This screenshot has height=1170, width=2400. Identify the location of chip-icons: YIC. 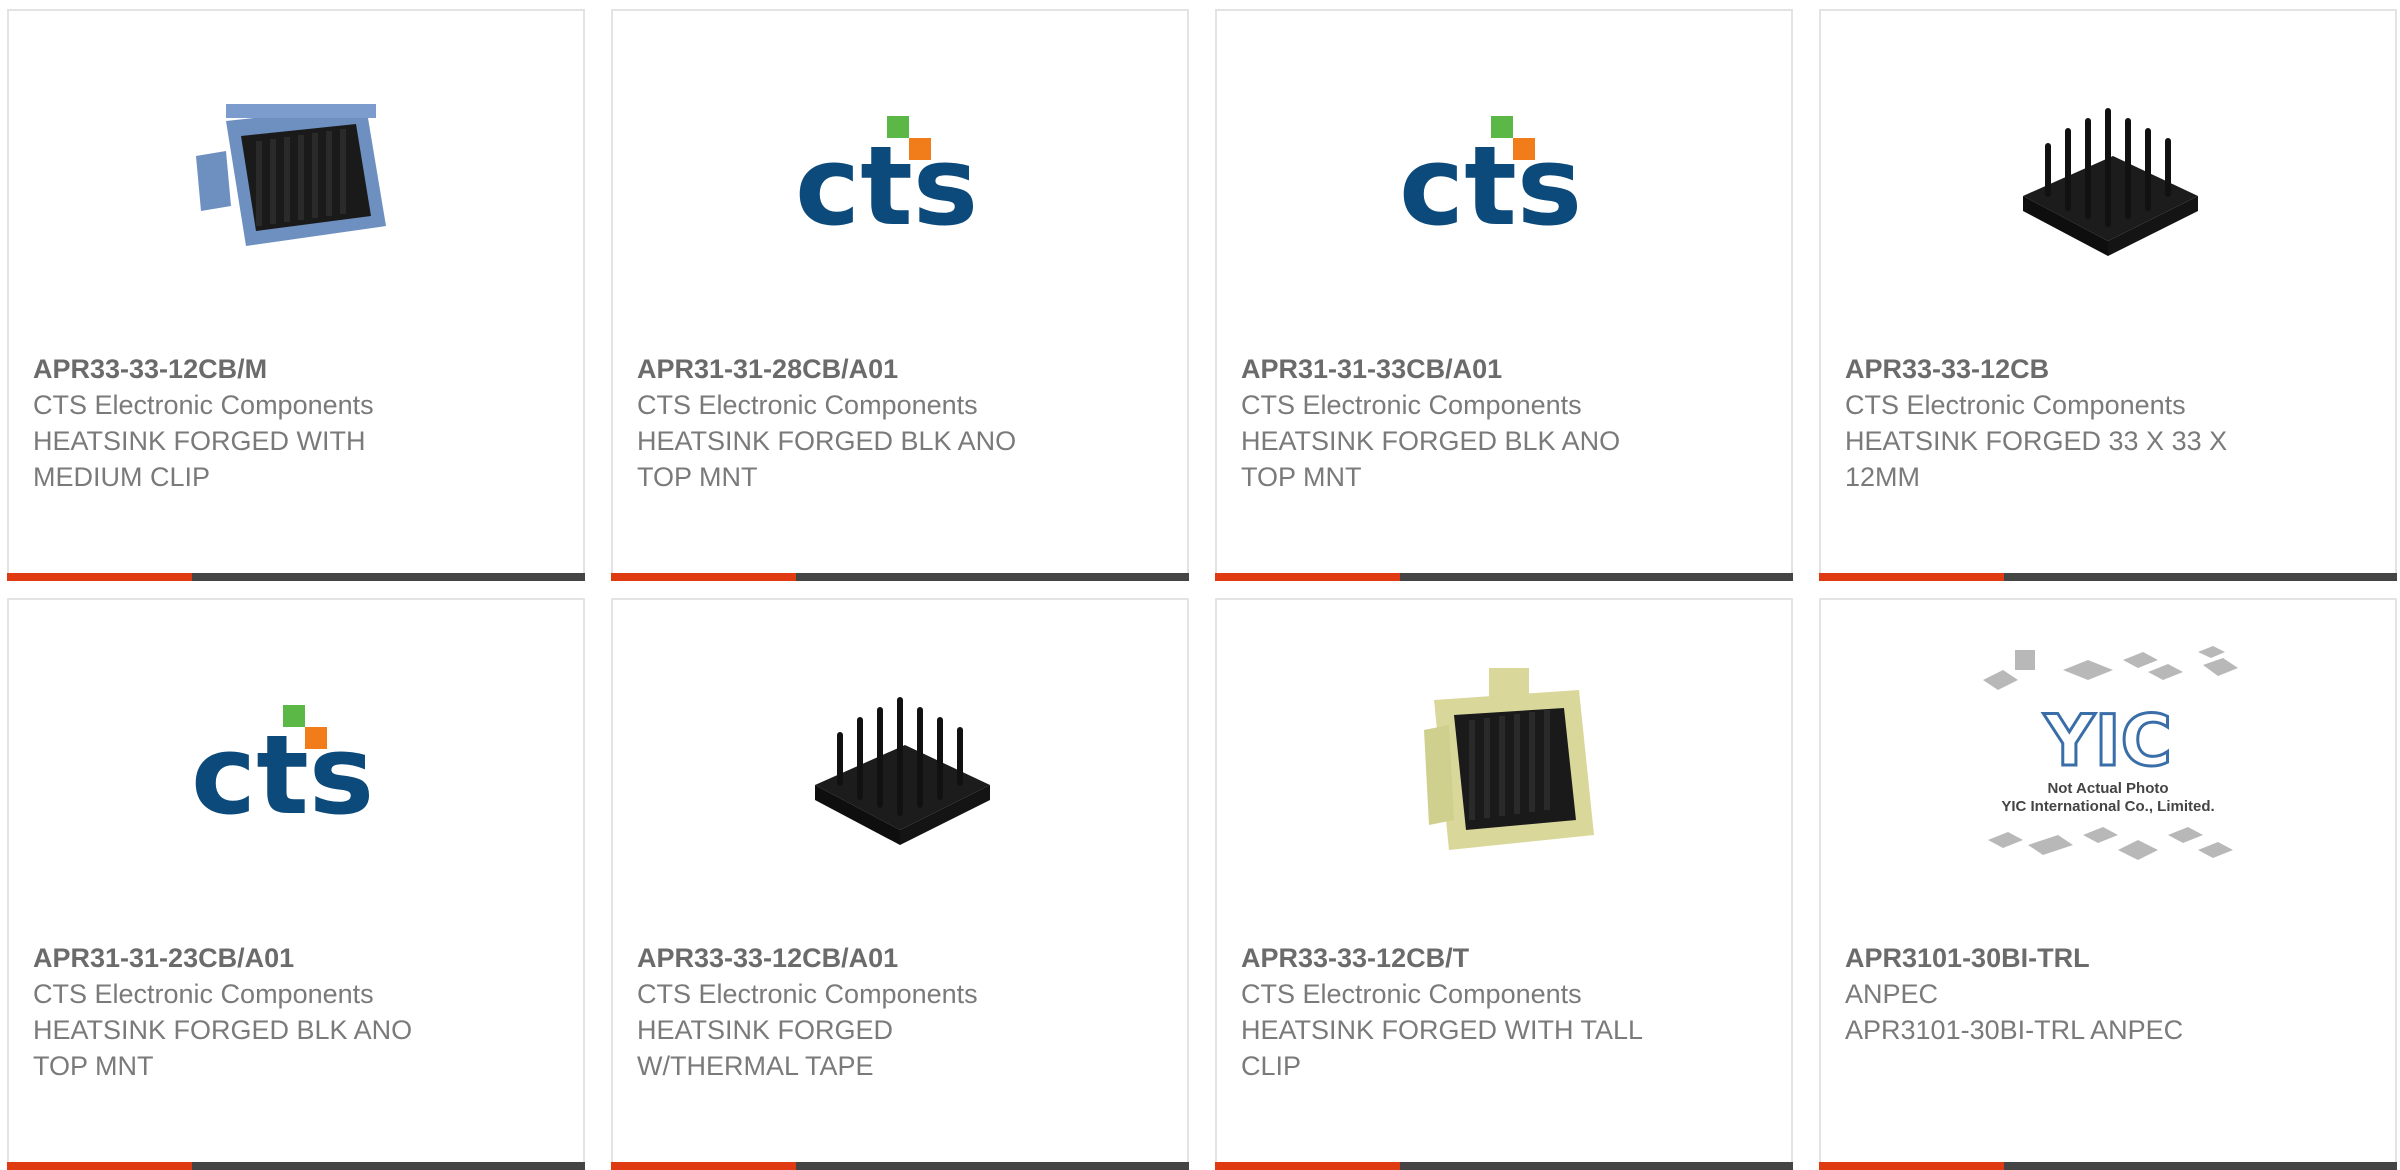
(2110, 753).